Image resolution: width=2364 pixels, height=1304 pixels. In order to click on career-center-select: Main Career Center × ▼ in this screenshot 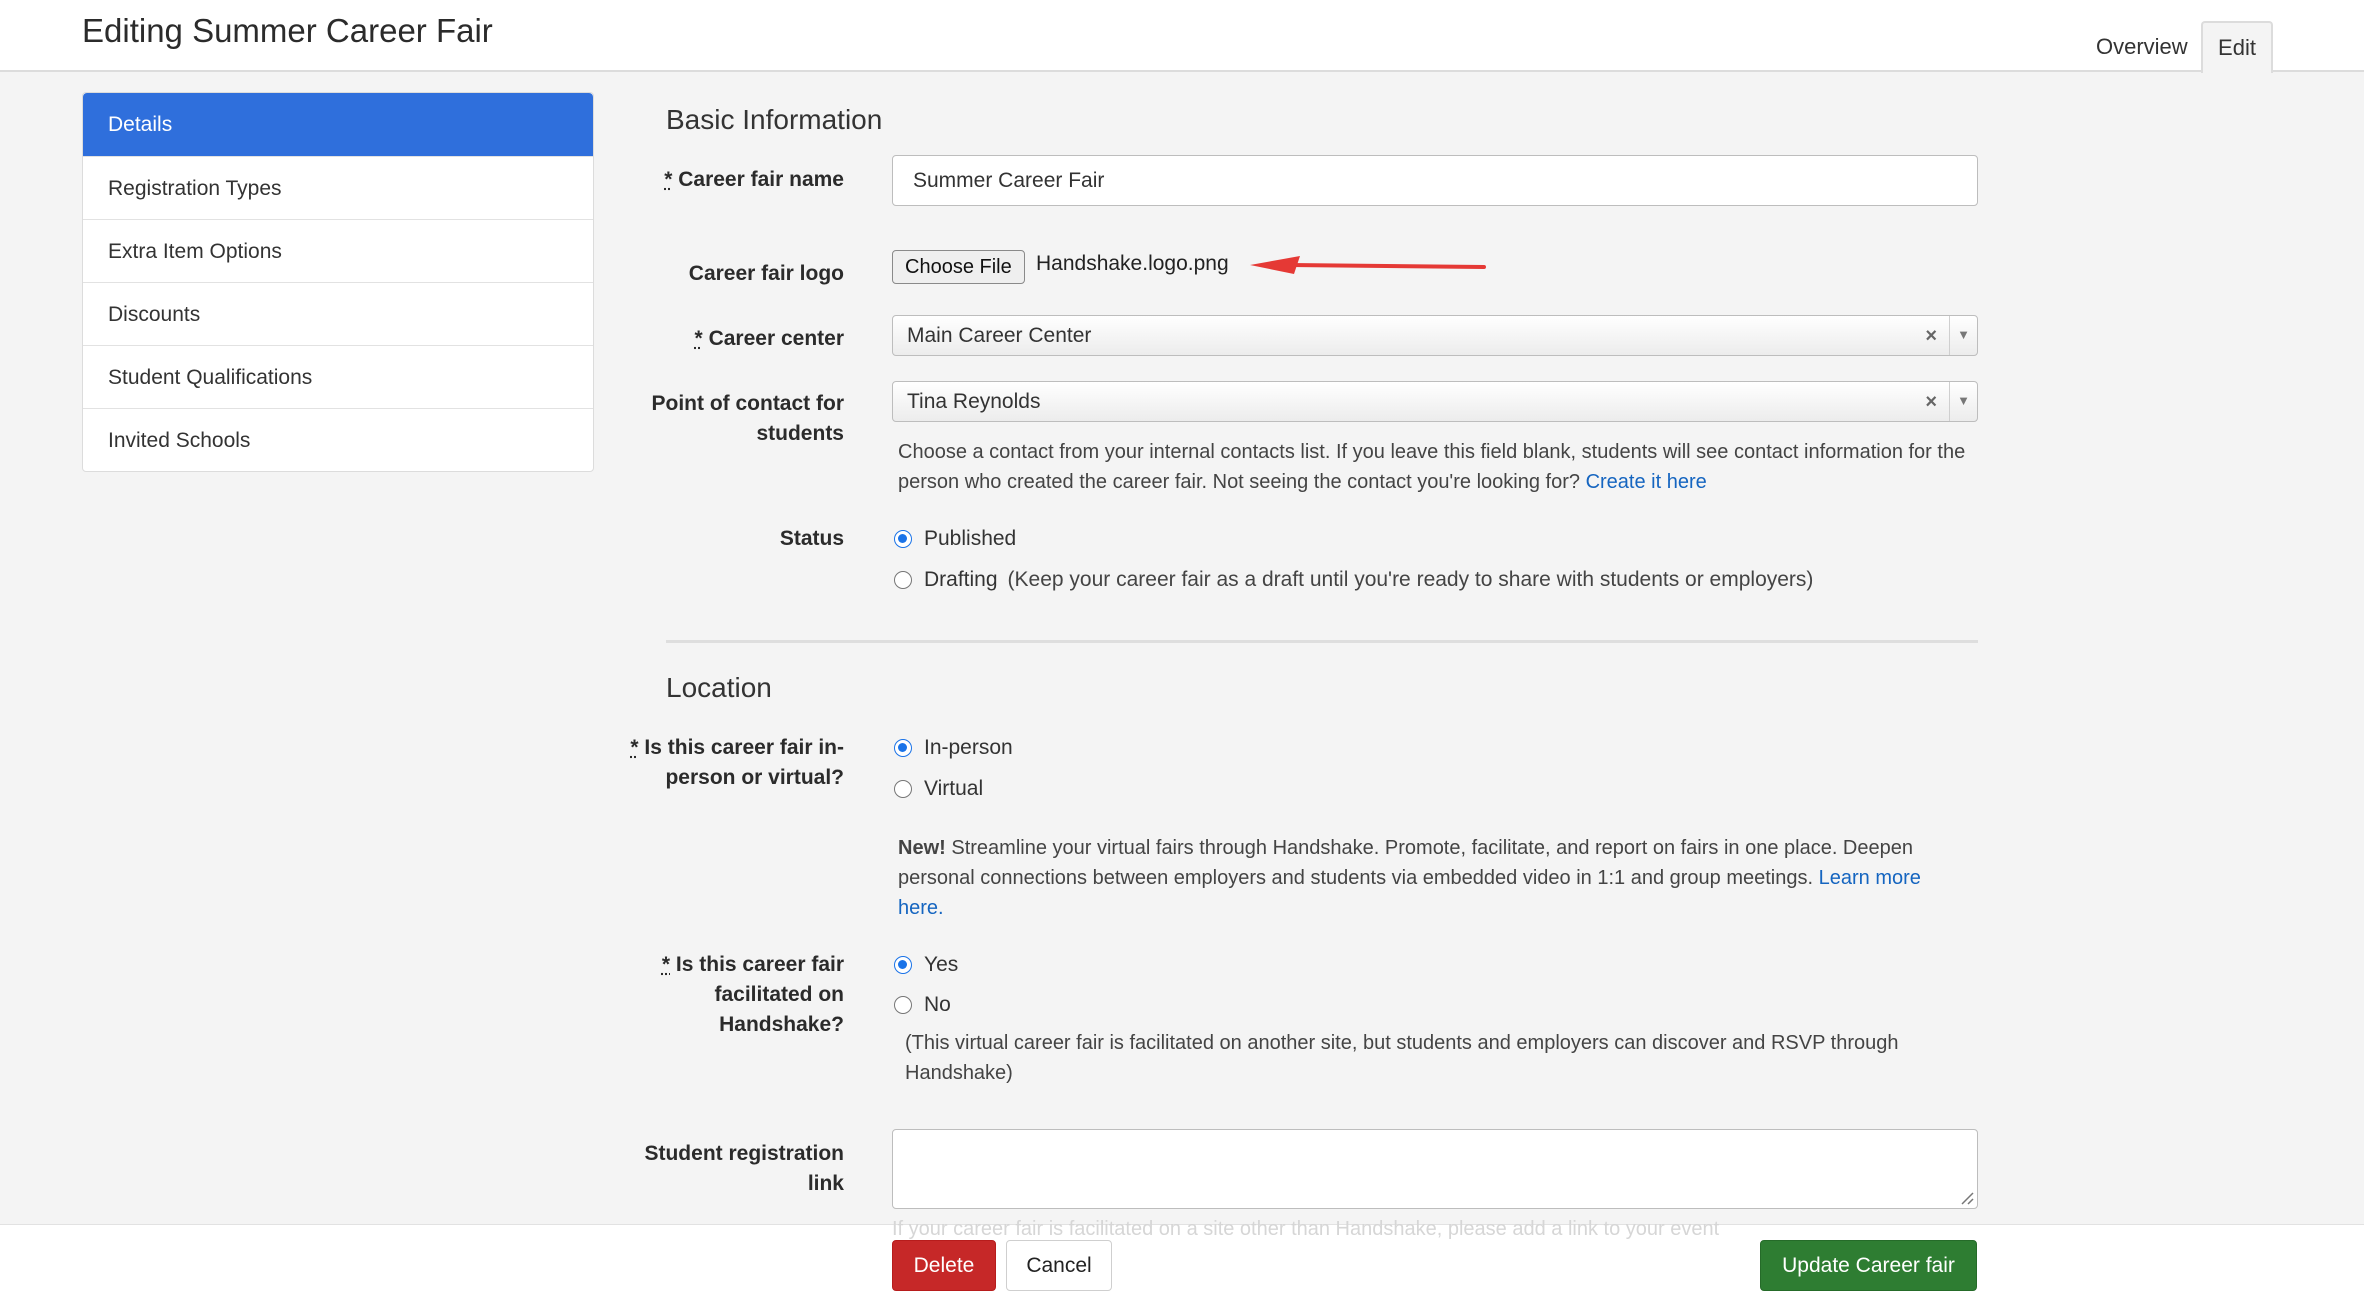, I will do `click(1435, 335)`.